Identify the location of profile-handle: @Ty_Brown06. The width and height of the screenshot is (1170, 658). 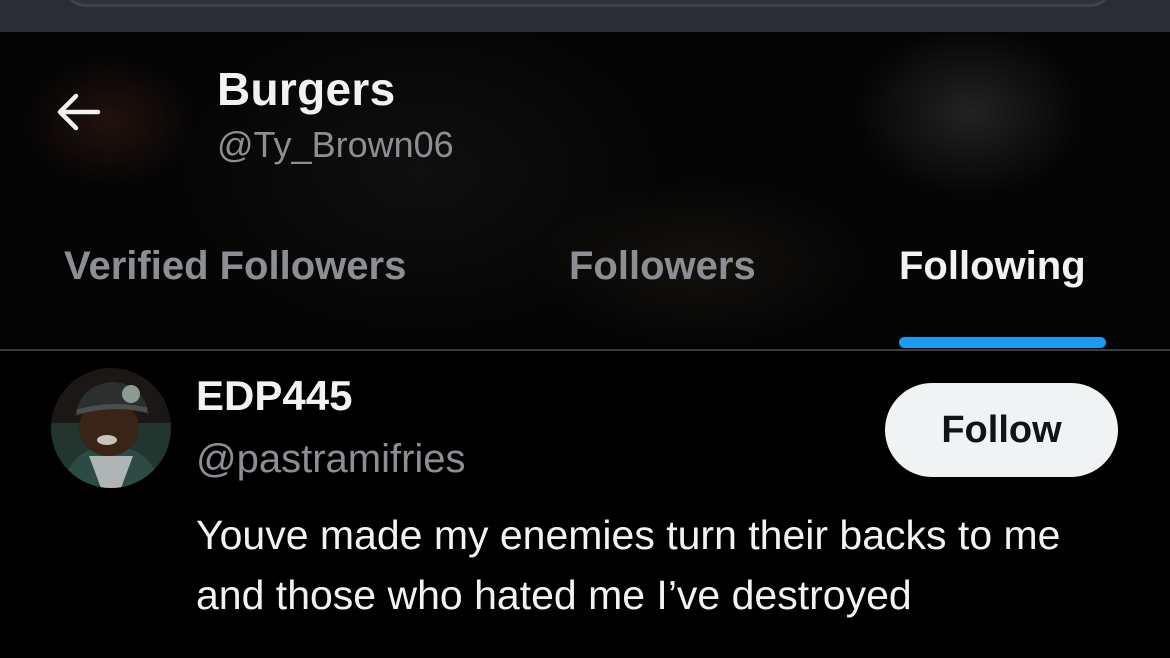
(335, 144).